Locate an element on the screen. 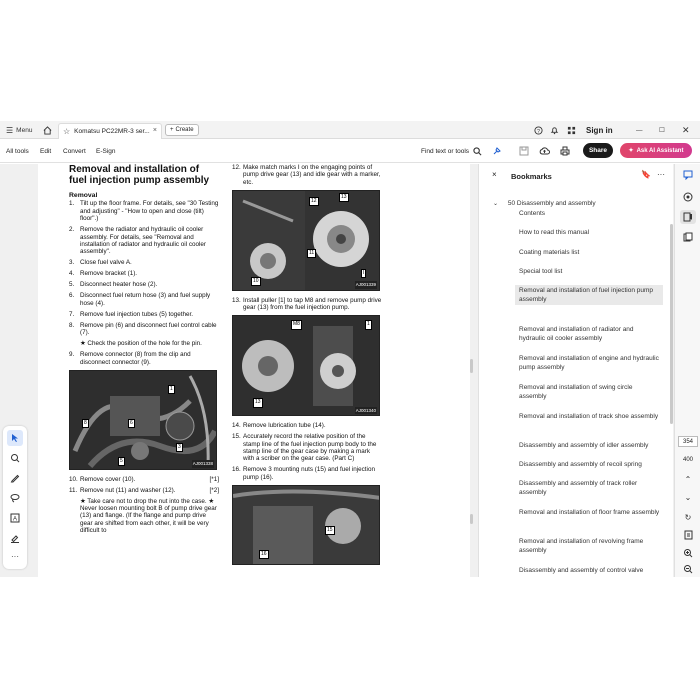 This screenshot has width=700, height=700. comment-icon is located at coordinates (688, 175).